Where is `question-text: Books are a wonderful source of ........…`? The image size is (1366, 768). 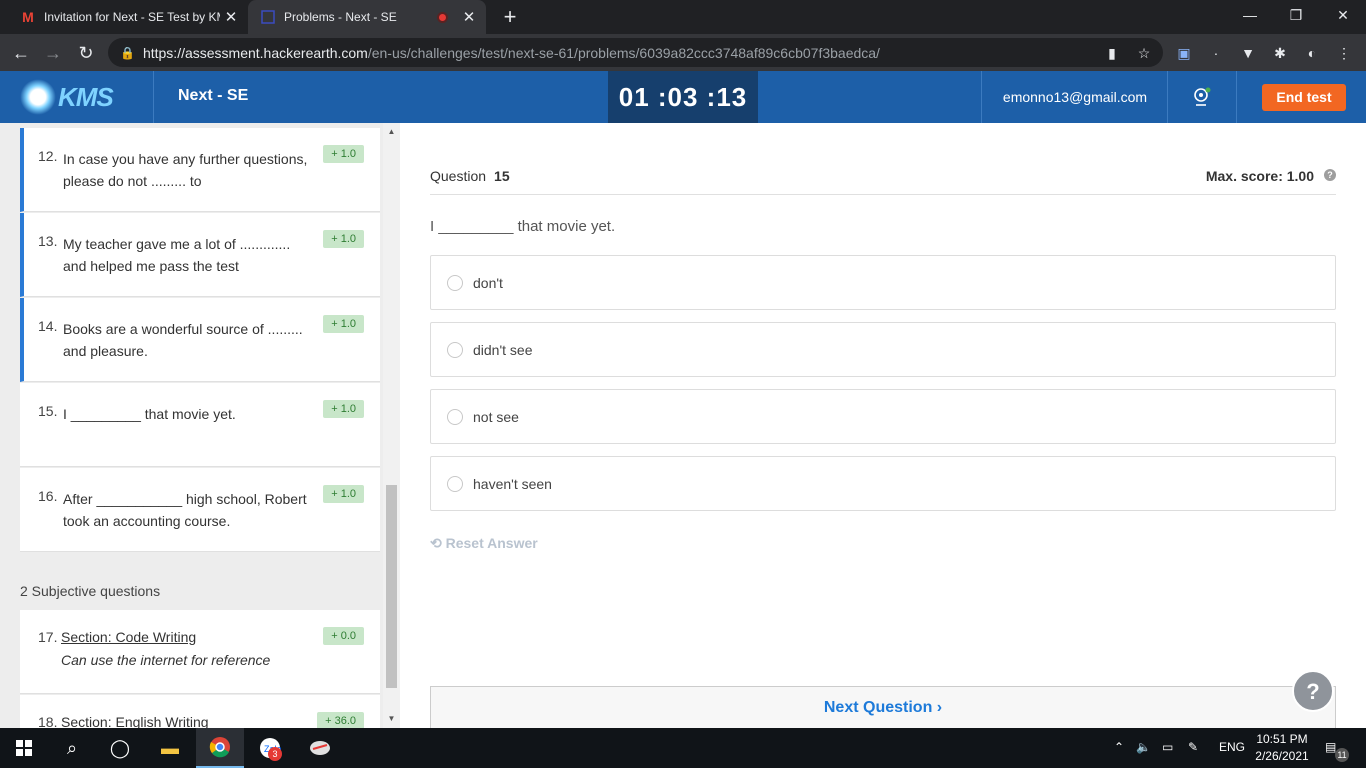 question-text: Books are a wonderful source of ........… is located at coordinates (183, 340).